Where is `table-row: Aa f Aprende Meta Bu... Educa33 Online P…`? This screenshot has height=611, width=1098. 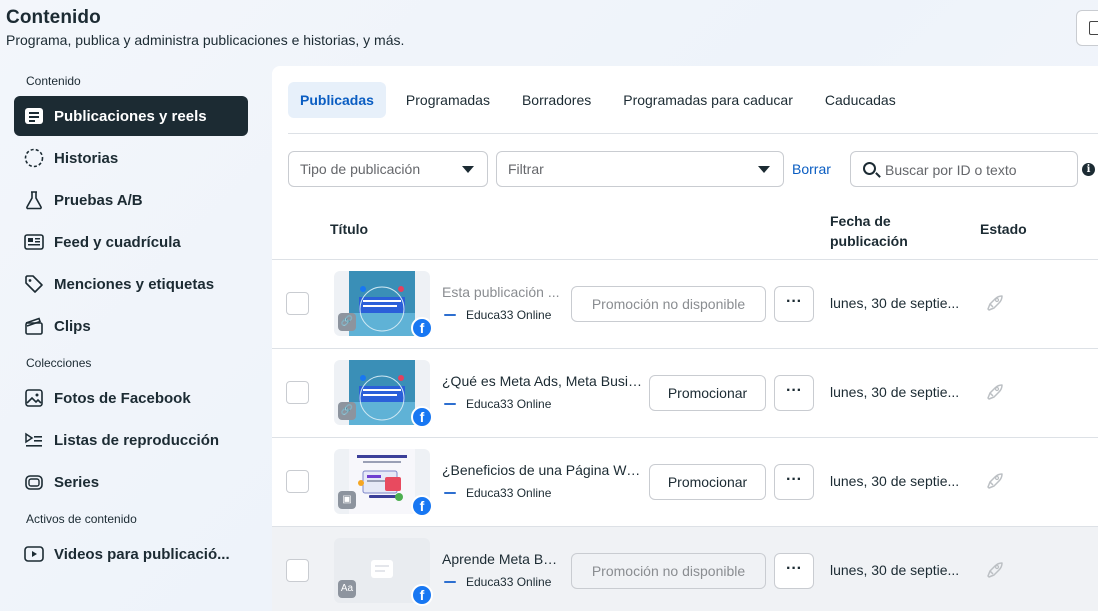 table-row: Aa f Aprende Meta Bu... Educa33 Online P… is located at coordinates (685, 568).